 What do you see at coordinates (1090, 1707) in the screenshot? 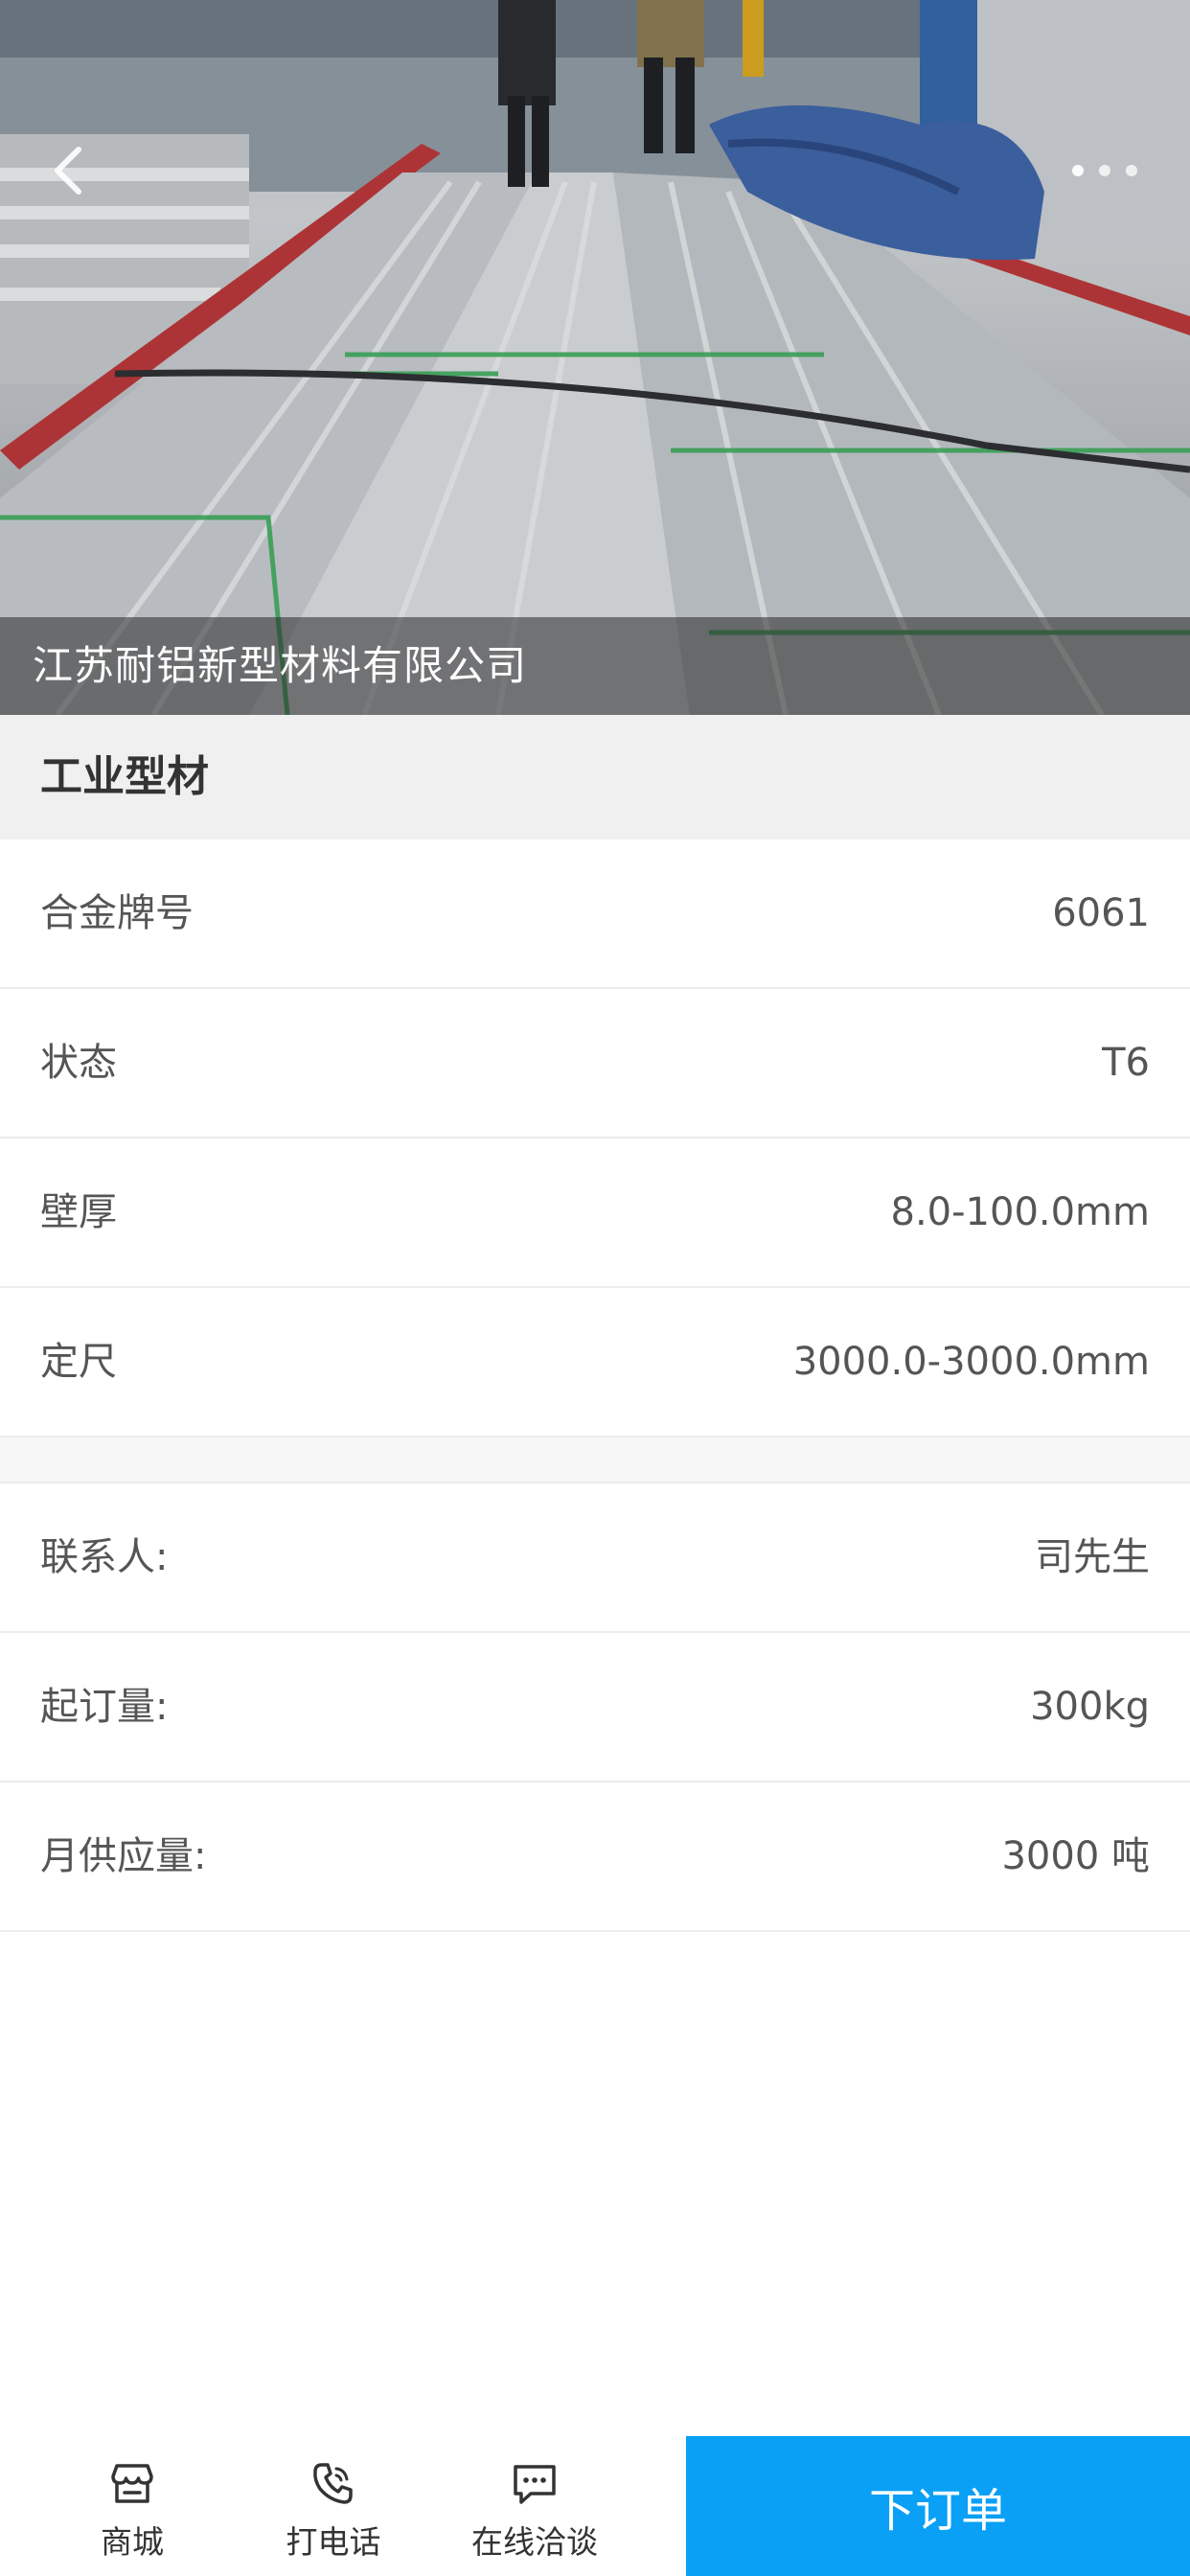
I see `contact-value: 300kg` at bounding box center [1090, 1707].